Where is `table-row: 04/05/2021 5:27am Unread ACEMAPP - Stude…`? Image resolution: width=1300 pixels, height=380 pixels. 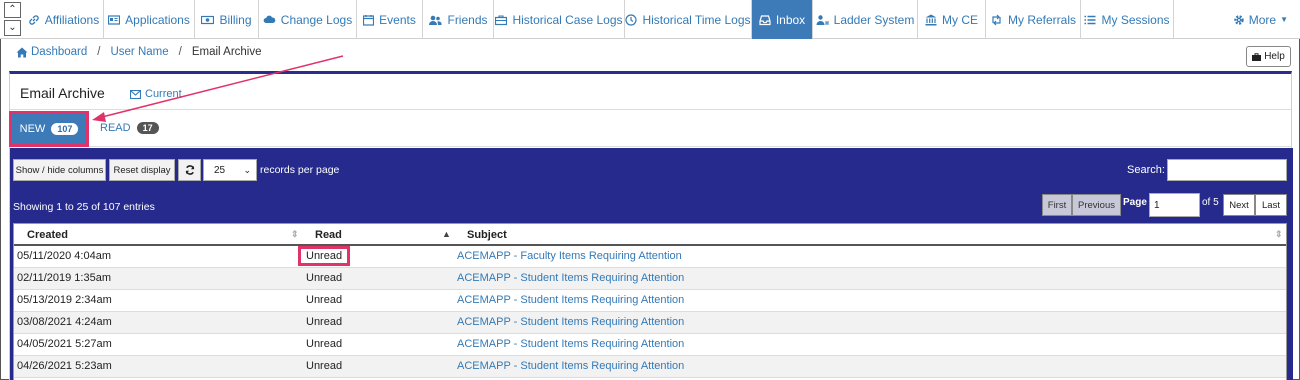 table-row: 04/05/2021 5:27am Unread ACEMAPP - Stude… is located at coordinates (650, 345).